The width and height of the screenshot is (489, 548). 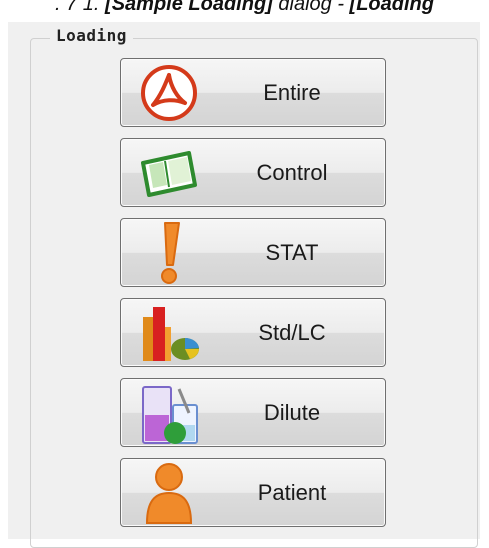 I want to click on dilute-button: Dilute, so click(x=253, y=412).